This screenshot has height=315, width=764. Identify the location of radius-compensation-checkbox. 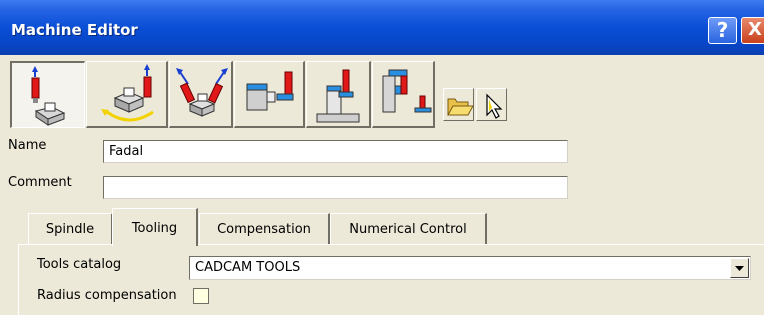
(201, 296).